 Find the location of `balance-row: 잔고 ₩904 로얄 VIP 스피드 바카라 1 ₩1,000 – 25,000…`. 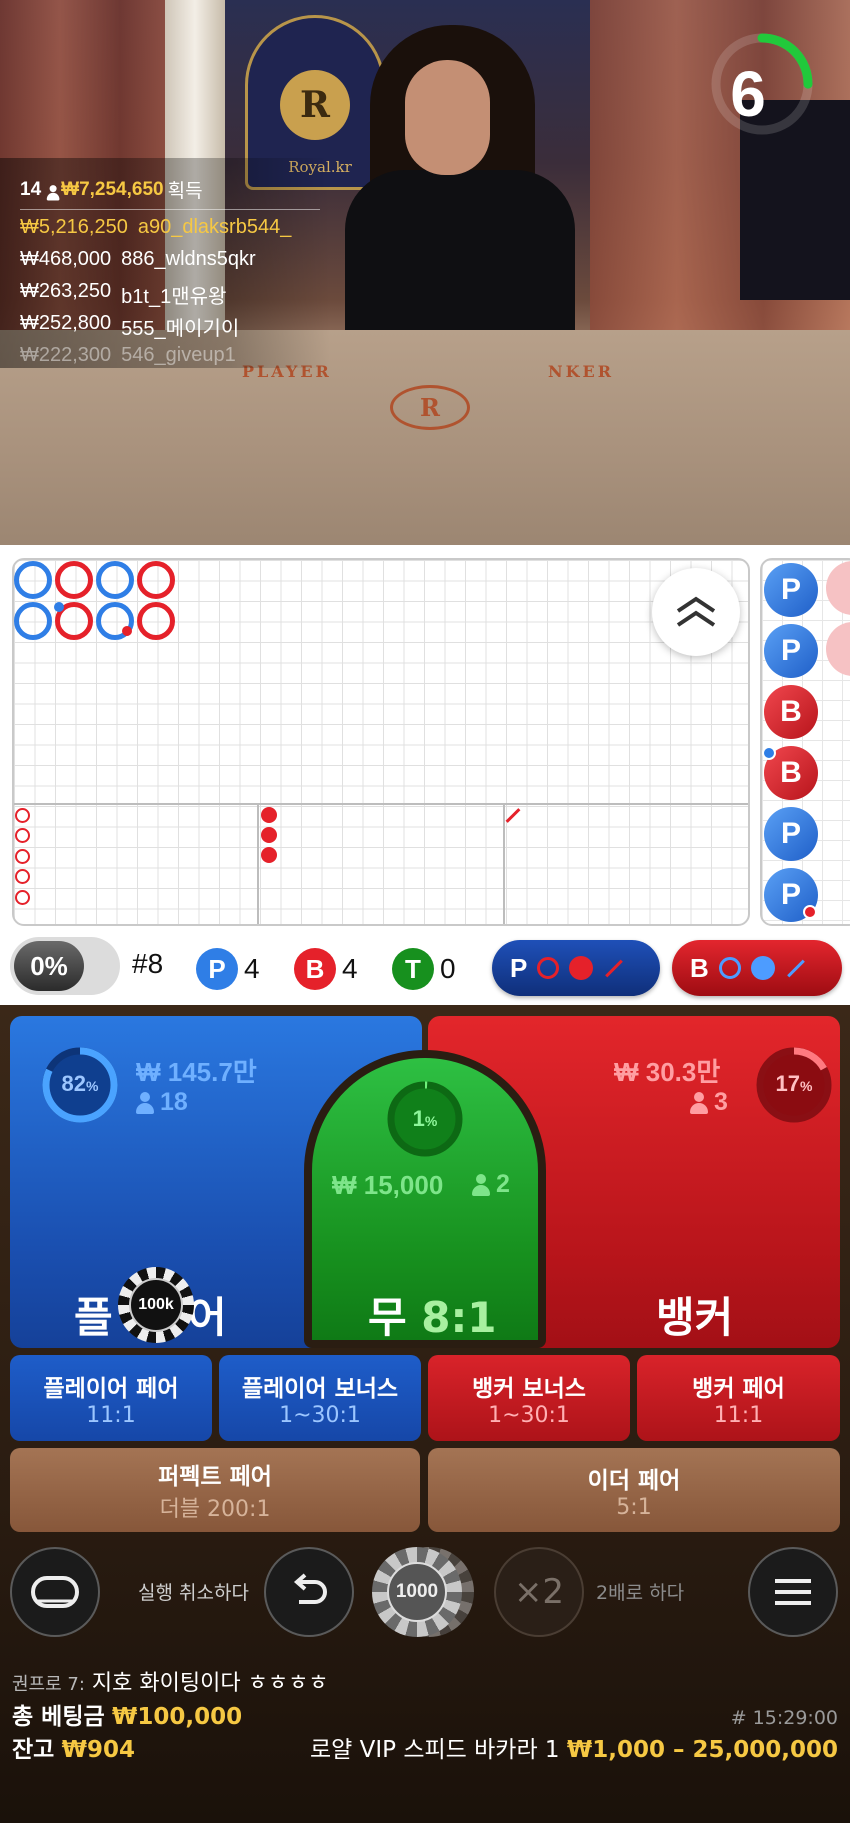

balance-row: 잔고 ₩904 로얄 VIP 스피드 바카라 1 ₩1,000 – 25,000… is located at coordinates (425, 1750).